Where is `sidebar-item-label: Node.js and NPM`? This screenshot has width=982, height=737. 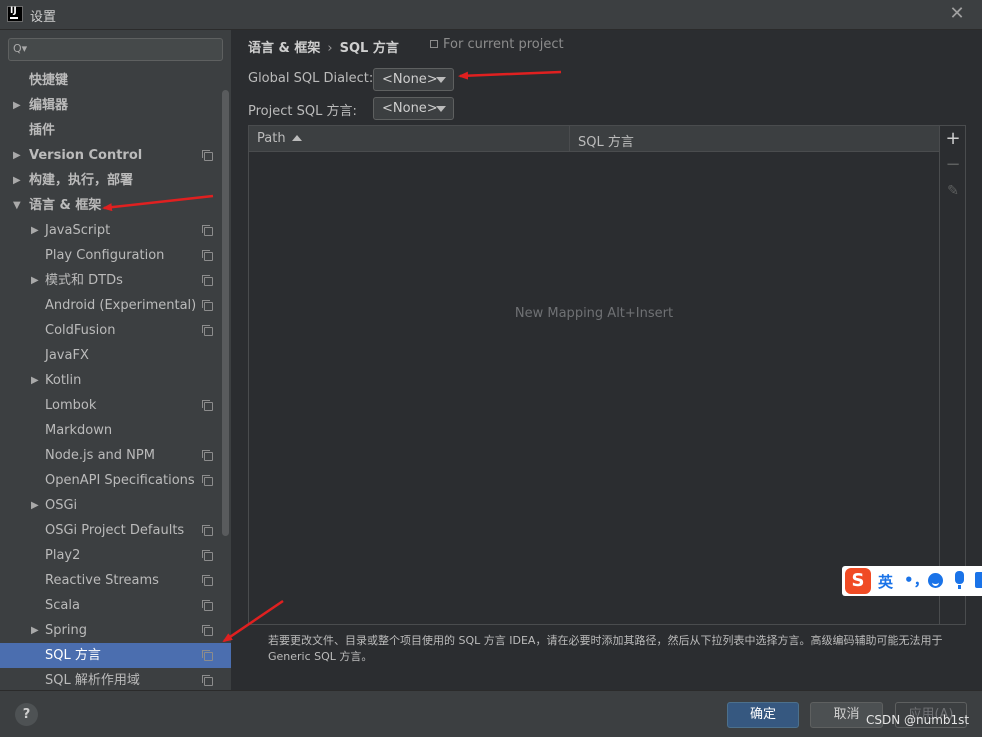 sidebar-item-label: Node.js and NPM is located at coordinates (100, 455).